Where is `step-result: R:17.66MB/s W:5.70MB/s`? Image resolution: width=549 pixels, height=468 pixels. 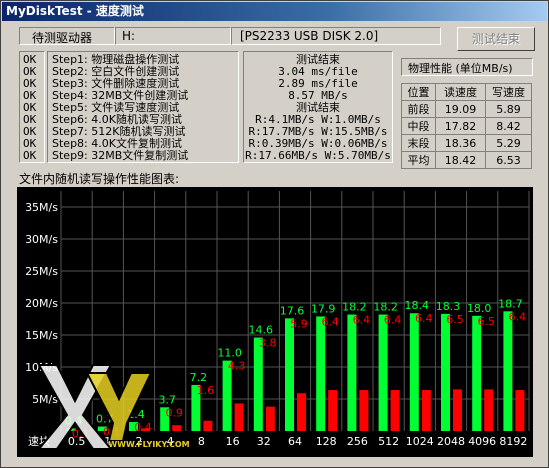 step-result: R:17.66MB/s W:5.70MB/s is located at coordinates (318, 155).